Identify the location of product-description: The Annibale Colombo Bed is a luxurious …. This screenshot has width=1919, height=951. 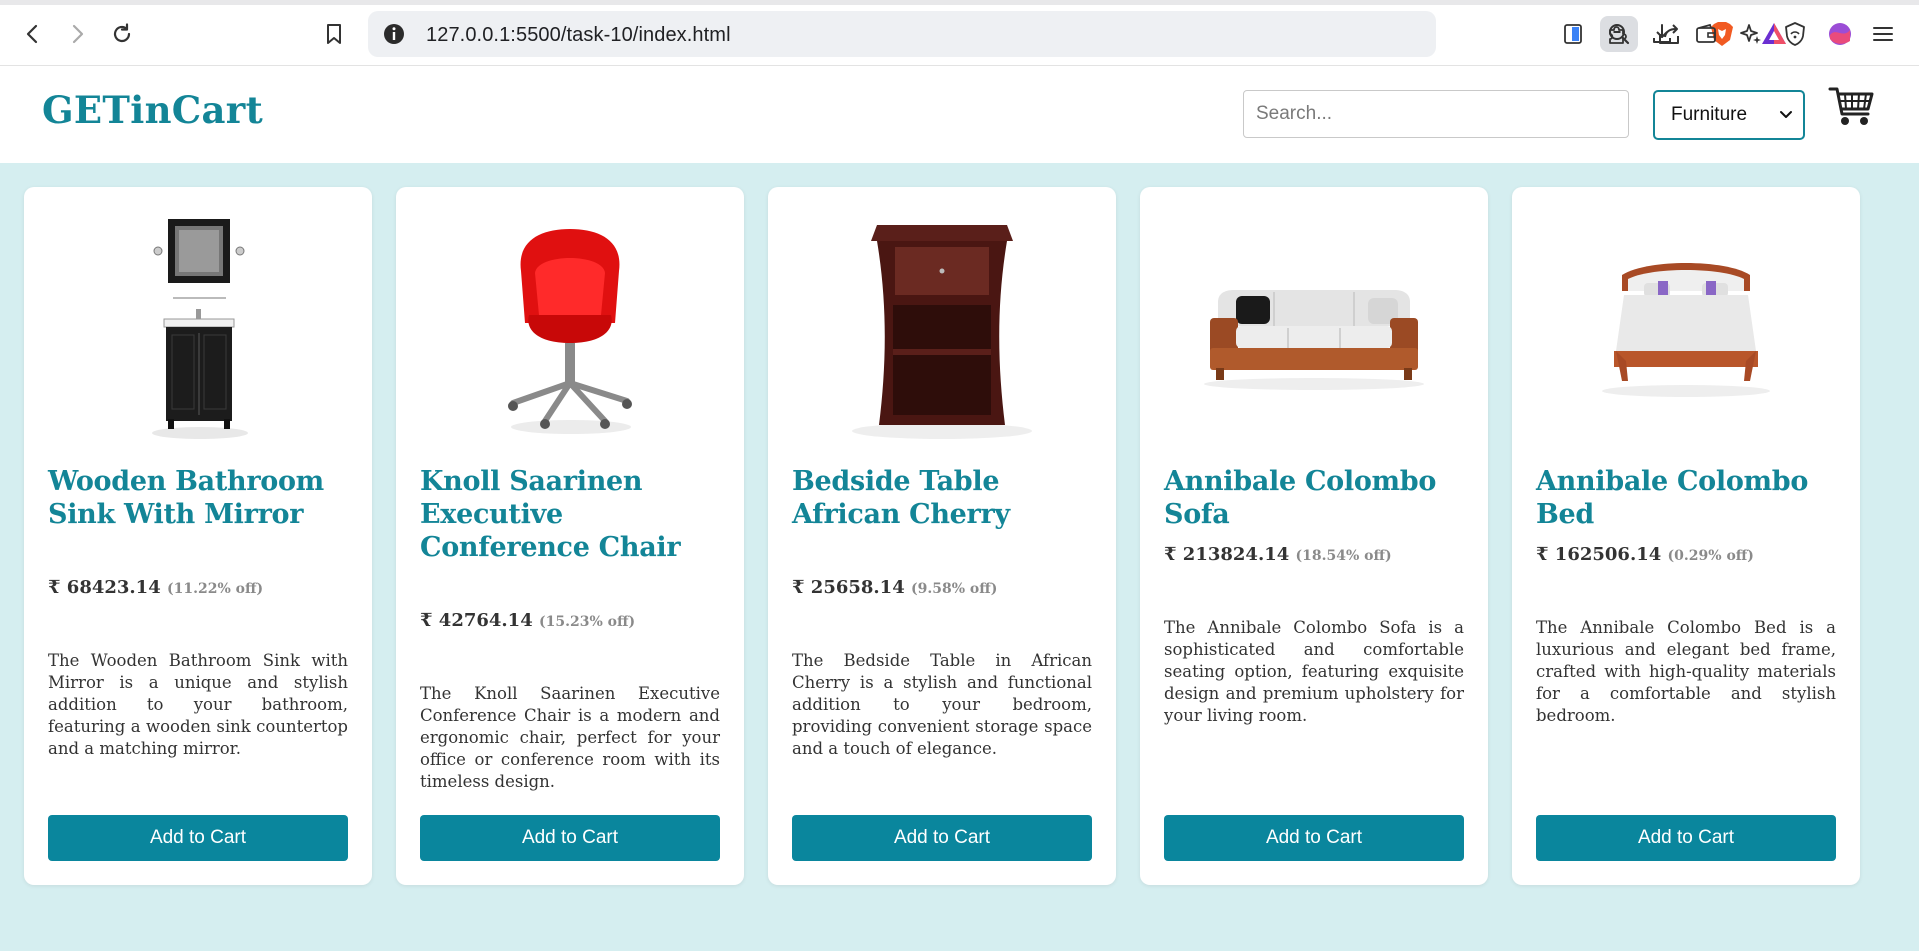
(1686, 671).